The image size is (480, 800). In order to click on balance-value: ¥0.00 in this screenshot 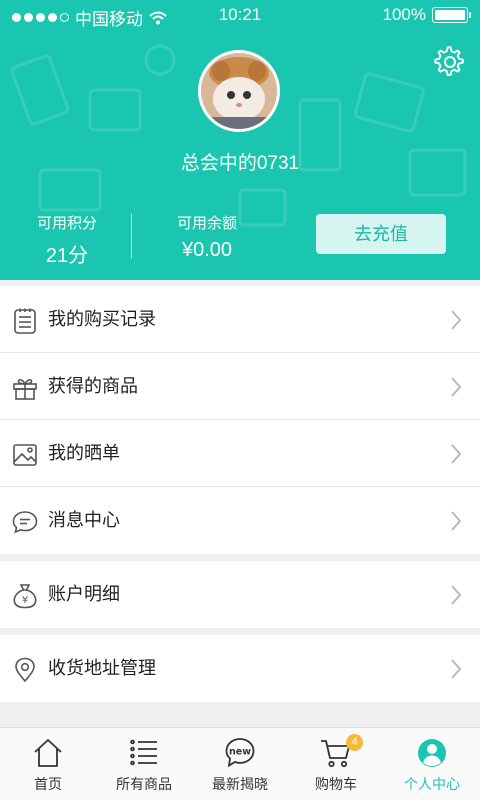, I will do `click(207, 250)`.